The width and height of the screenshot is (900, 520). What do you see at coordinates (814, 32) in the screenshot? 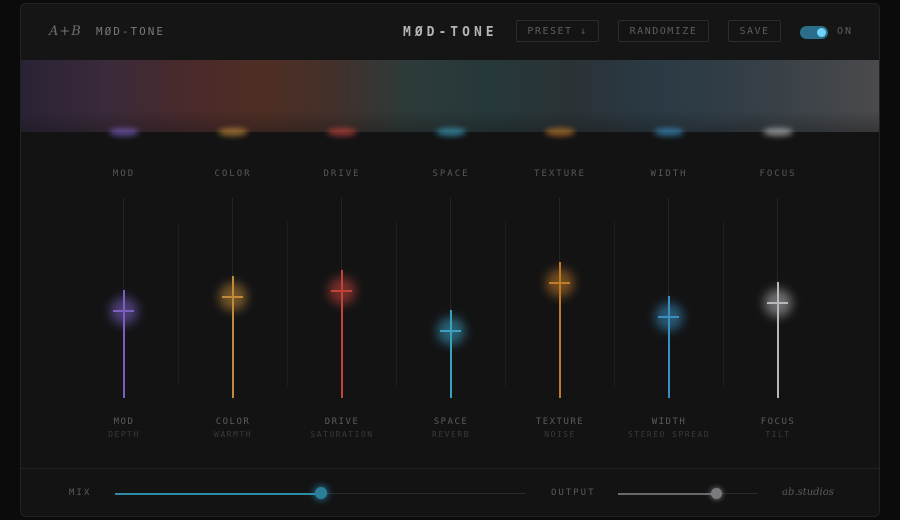
I see `power-toggle` at bounding box center [814, 32].